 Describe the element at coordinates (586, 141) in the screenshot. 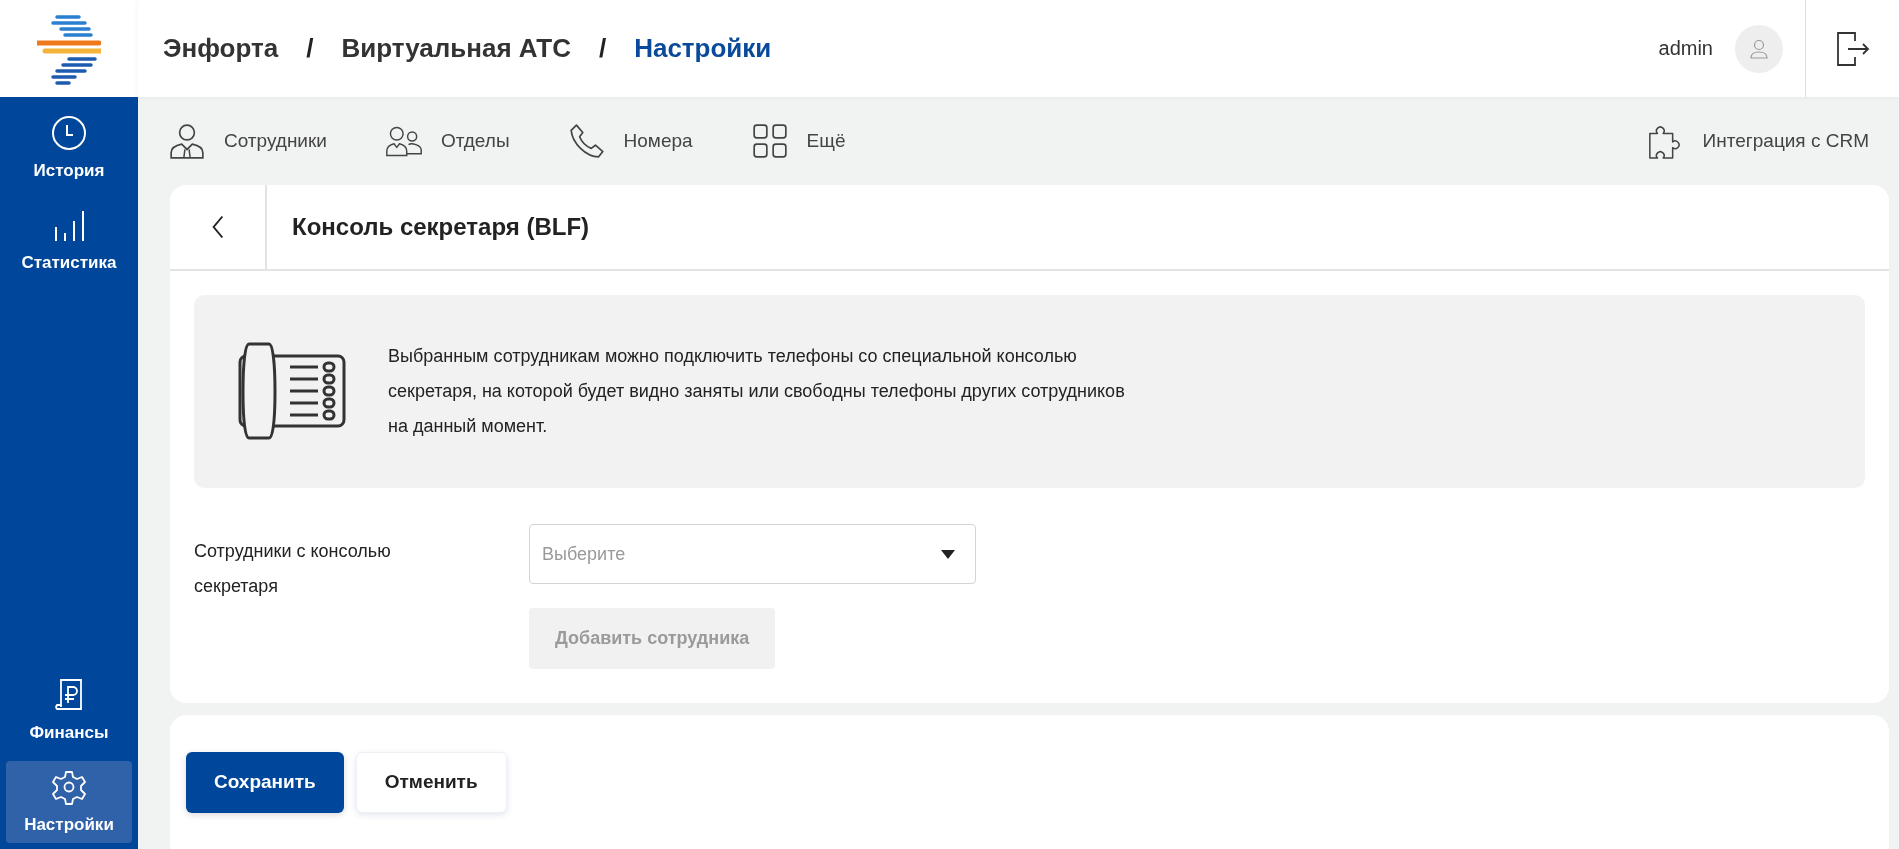

I see `phone-icon` at that location.